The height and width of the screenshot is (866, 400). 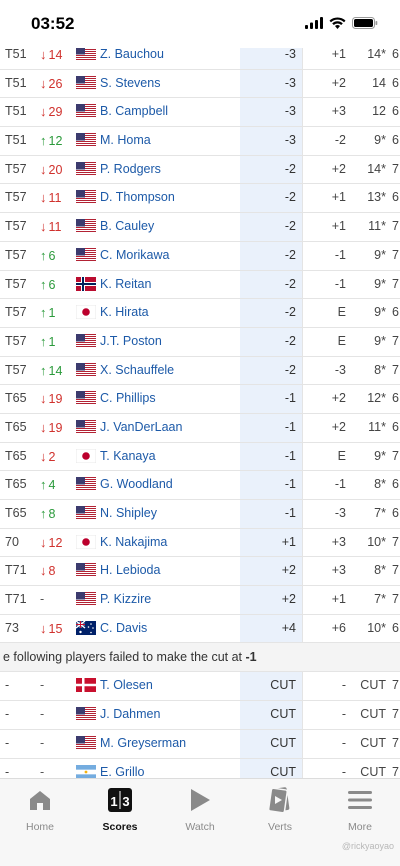 I want to click on movement-value: 11, so click(x=55, y=227).